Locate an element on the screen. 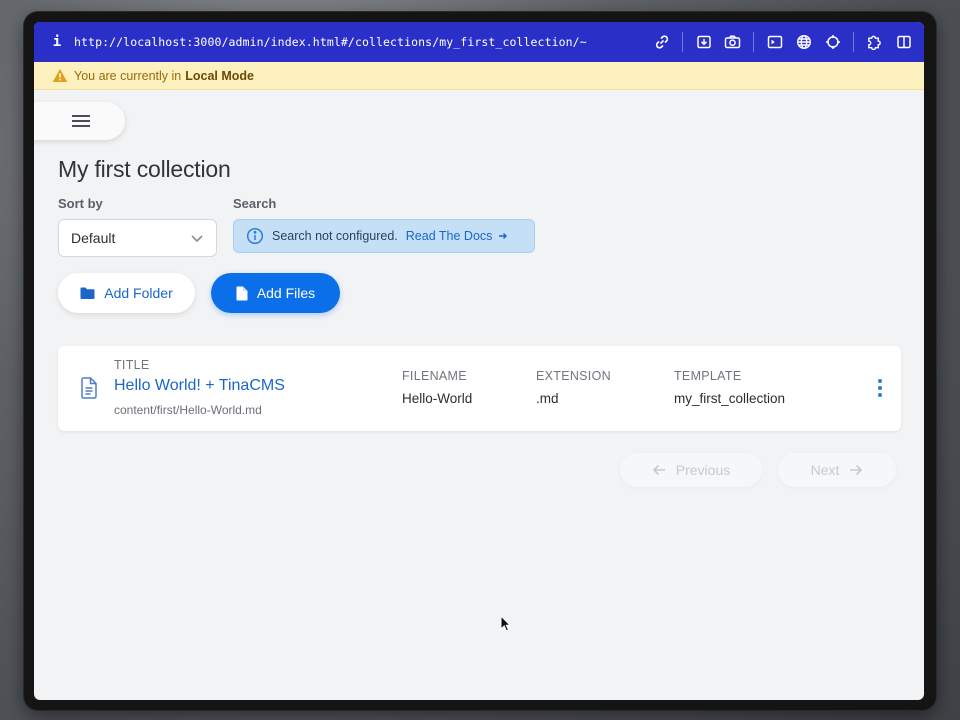  file-icon is located at coordinates (242, 293).